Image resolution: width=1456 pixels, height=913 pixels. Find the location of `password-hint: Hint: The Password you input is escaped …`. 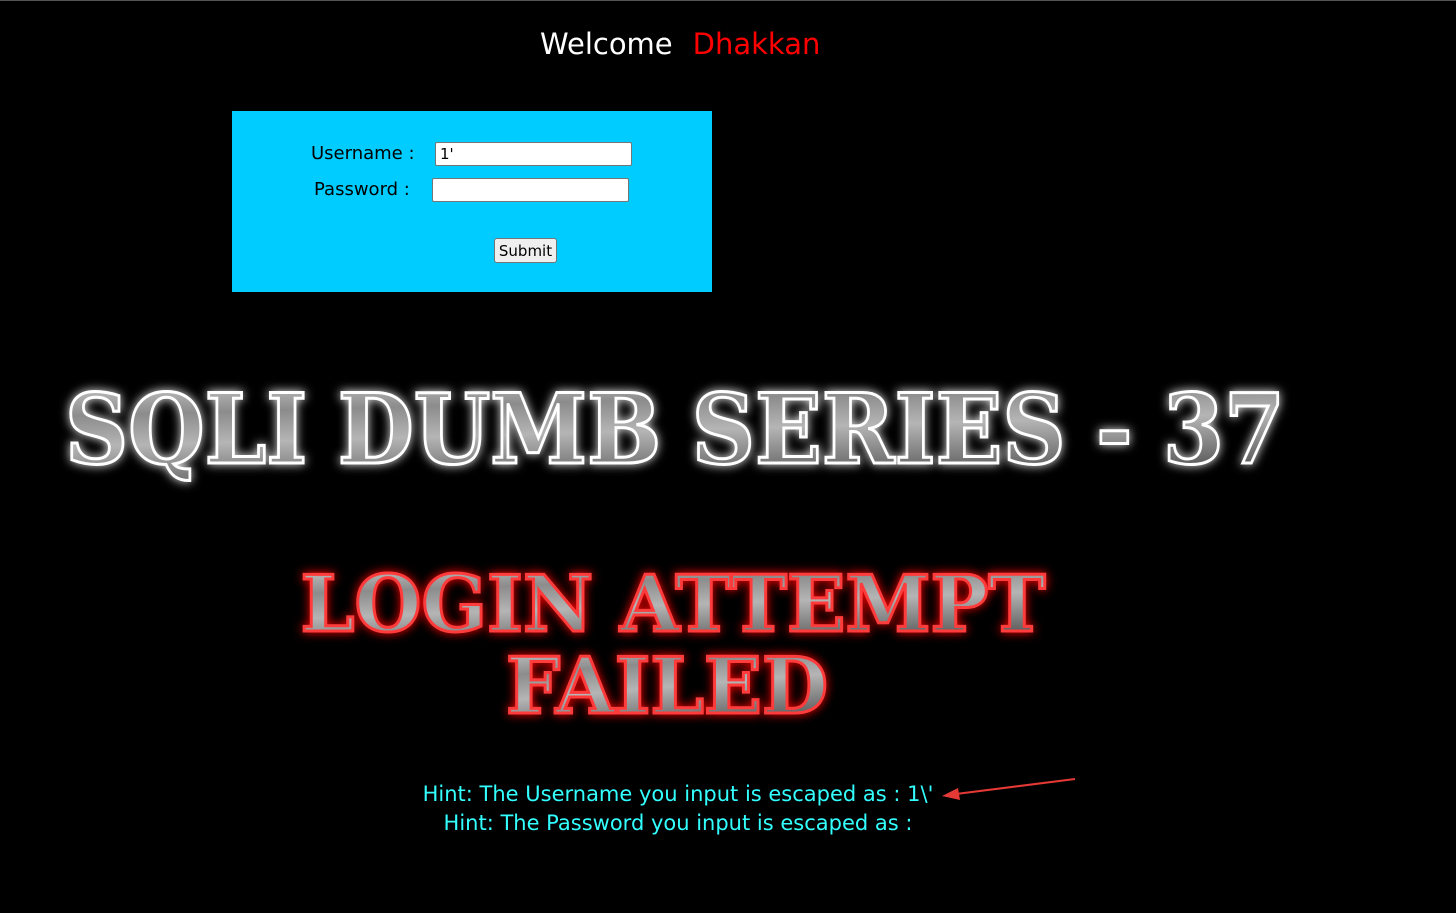

password-hint: Hint: The Password you input is escaped … is located at coordinates (678, 823).